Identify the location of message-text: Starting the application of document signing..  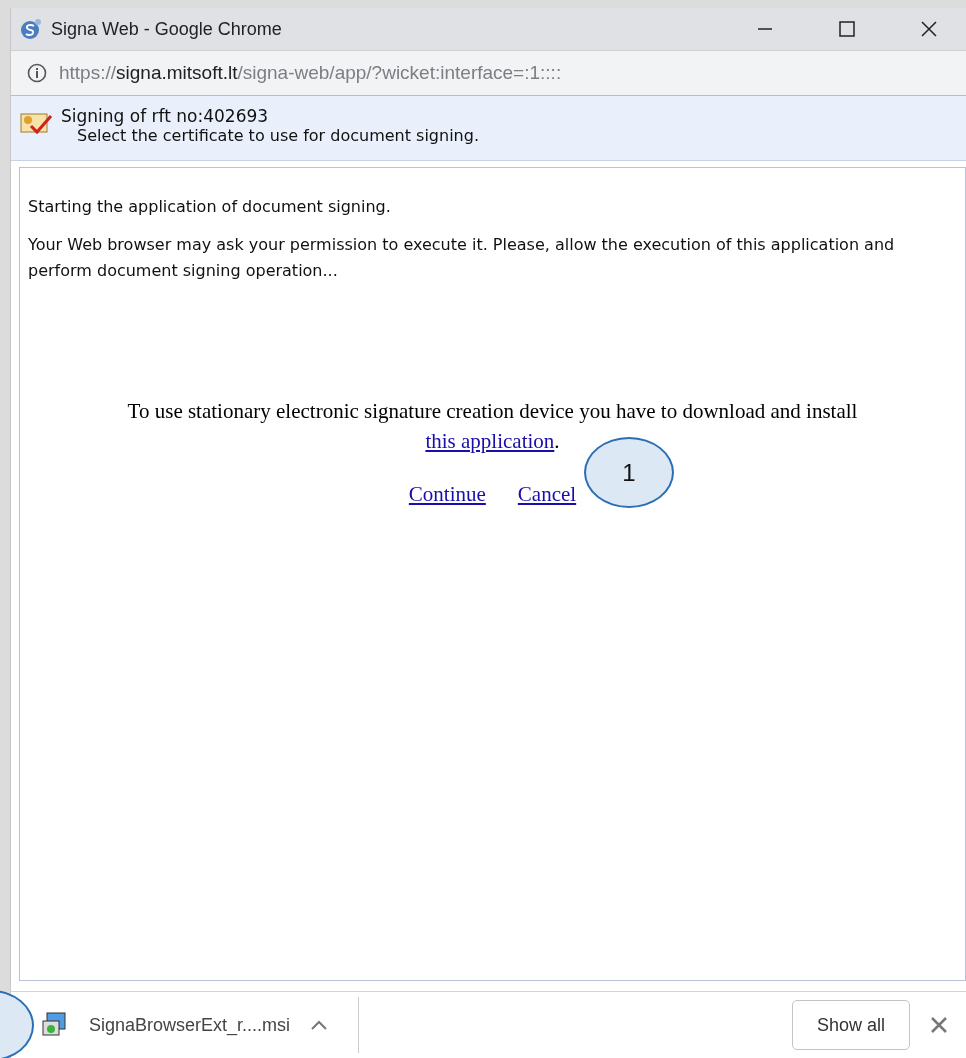
(210, 207).